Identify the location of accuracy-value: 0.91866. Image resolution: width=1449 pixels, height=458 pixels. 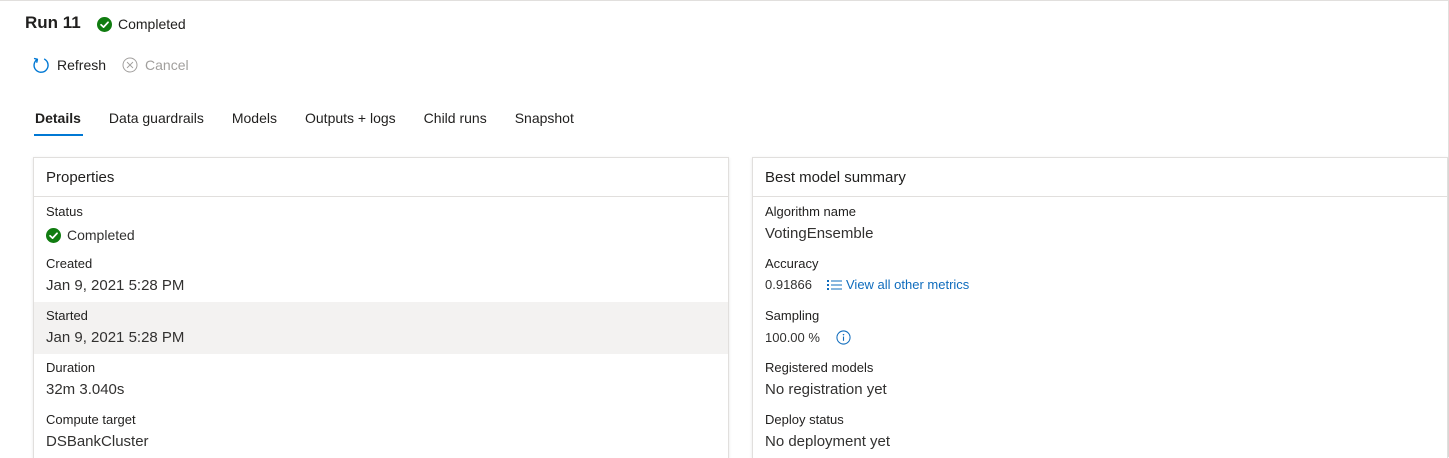
(788, 284).